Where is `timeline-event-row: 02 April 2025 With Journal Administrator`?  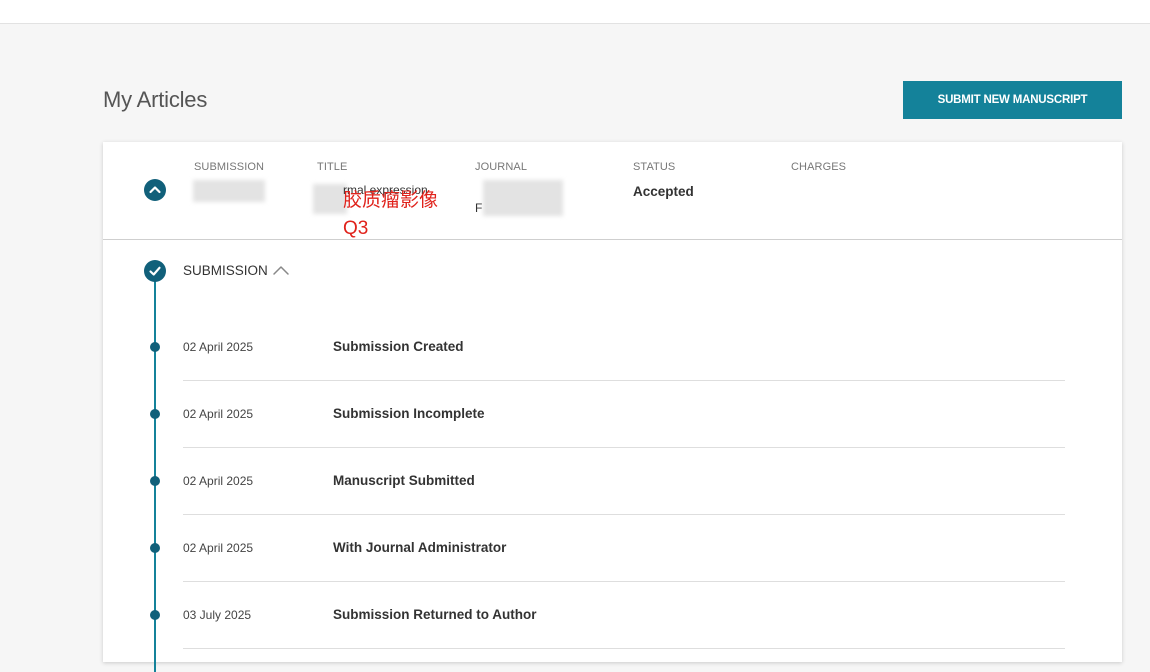
timeline-event-row: 02 April 2025 With Journal Administrator is located at coordinates (624, 548).